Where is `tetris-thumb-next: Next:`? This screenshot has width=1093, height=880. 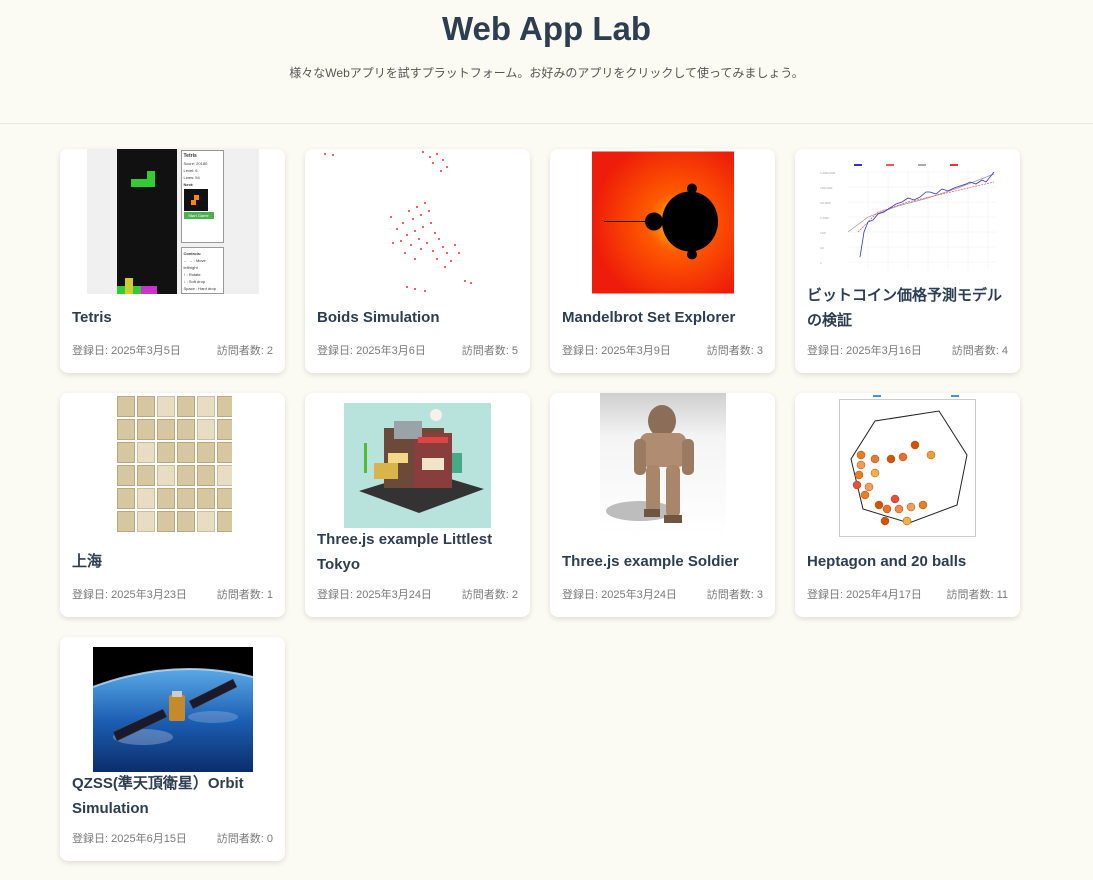
tetris-thumb-next: Next: is located at coordinates (188, 184).